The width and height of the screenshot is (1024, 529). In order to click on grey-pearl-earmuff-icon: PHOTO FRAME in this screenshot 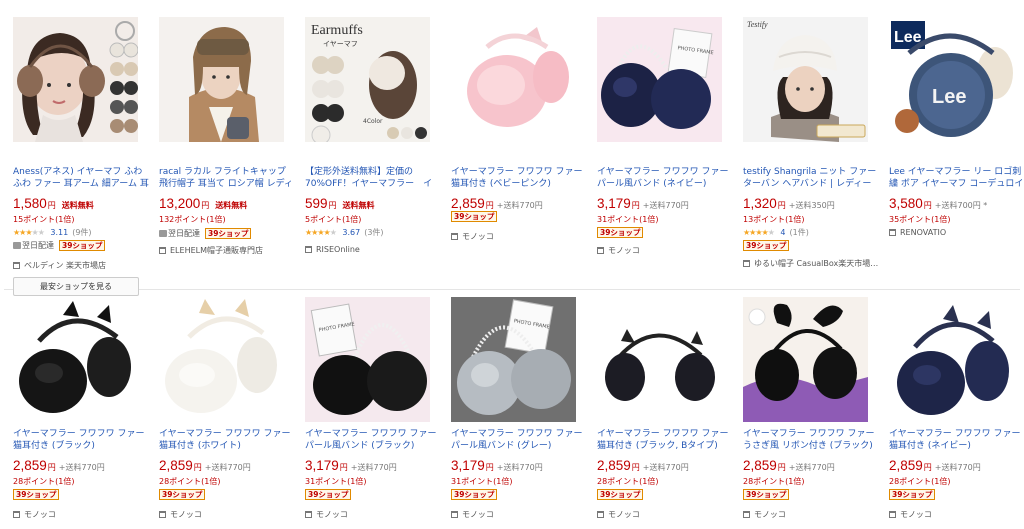, I will do `click(513, 359)`.